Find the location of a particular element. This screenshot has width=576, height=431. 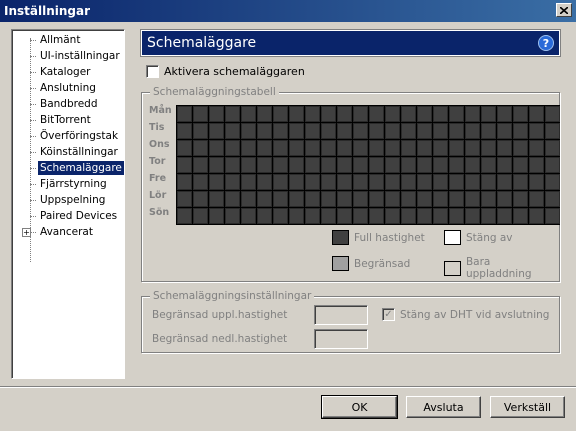

tree-item-fjarrstyrning: Fjärrstyrning is located at coordinates (69, 184).